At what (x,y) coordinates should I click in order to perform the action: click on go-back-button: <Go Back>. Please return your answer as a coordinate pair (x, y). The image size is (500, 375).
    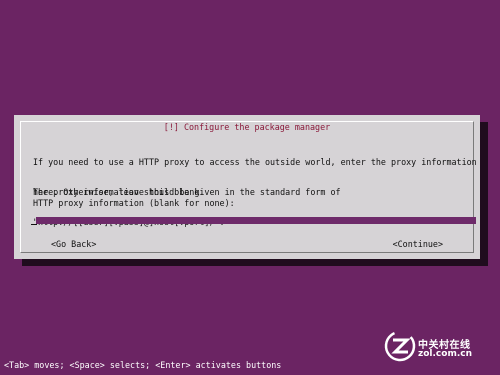
    Looking at the image, I should click on (73, 244).